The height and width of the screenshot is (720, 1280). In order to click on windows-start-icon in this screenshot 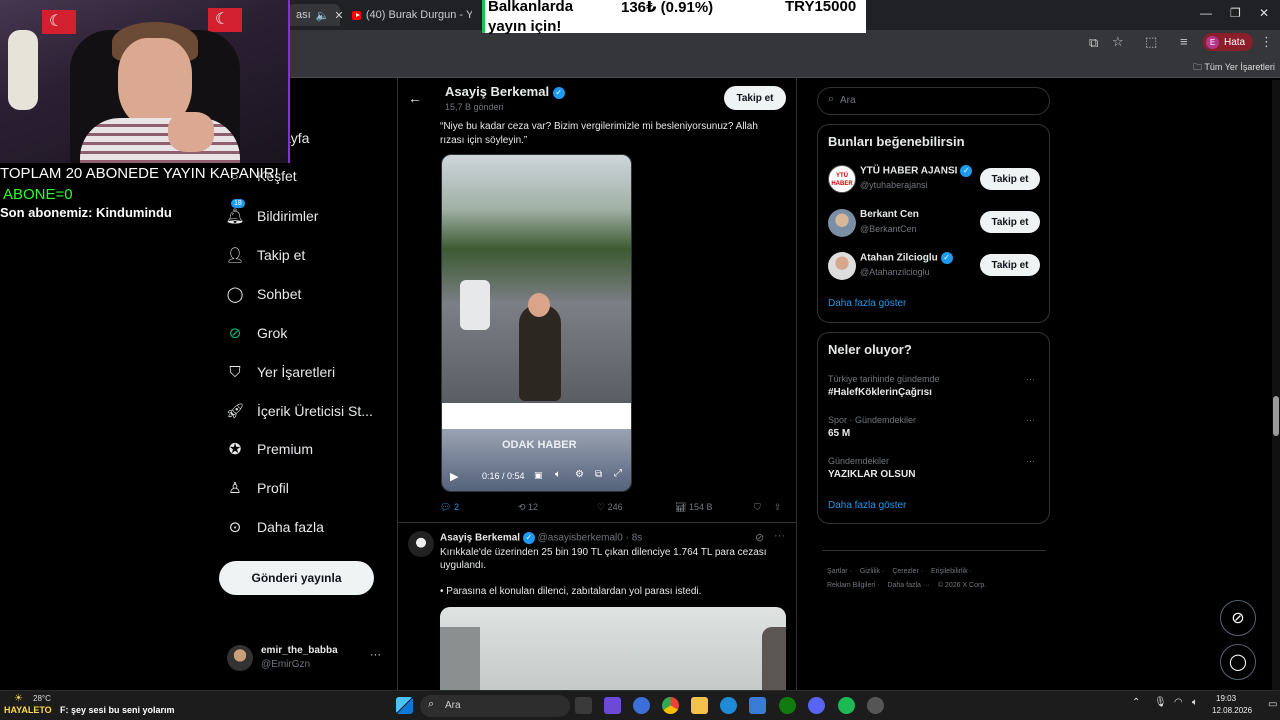, I will do `click(404, 705)`.